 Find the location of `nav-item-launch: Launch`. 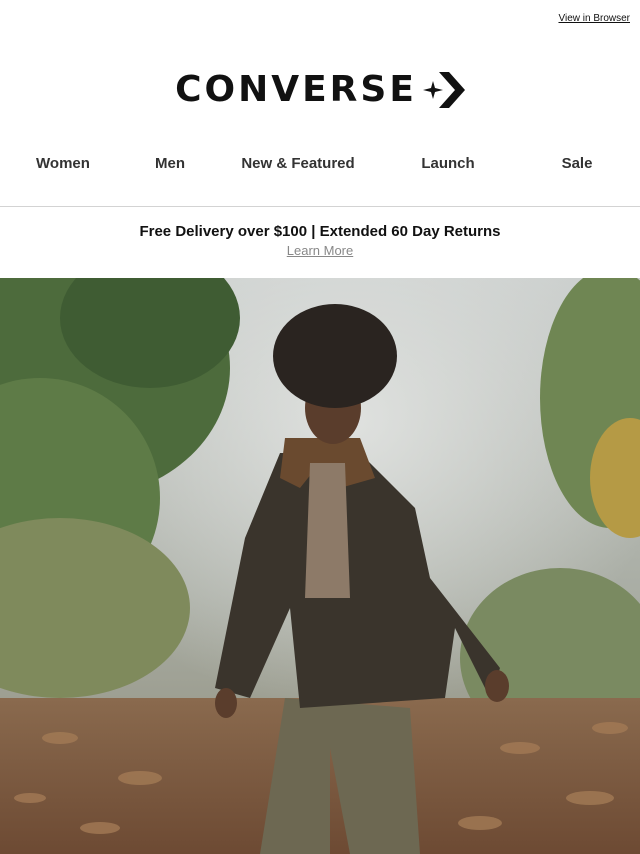

nav-item-launch: Launch is located at coordinates (447, 164).